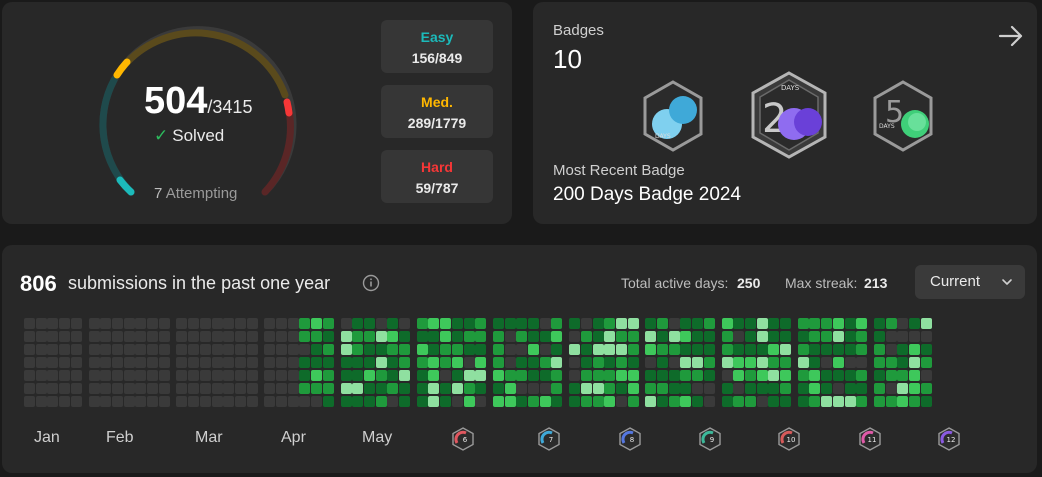  I want to click on month-badge-icon: 6, so click(463, 439).